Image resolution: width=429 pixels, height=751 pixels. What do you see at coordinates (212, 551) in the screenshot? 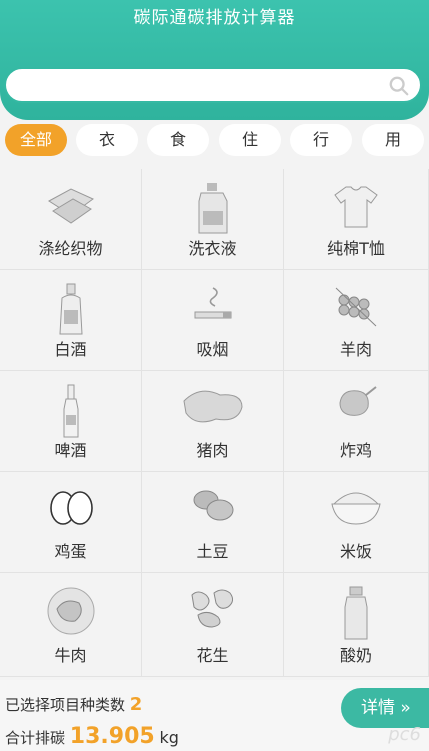
I see `item-label: 土豆` at bounding box center [212, 551].